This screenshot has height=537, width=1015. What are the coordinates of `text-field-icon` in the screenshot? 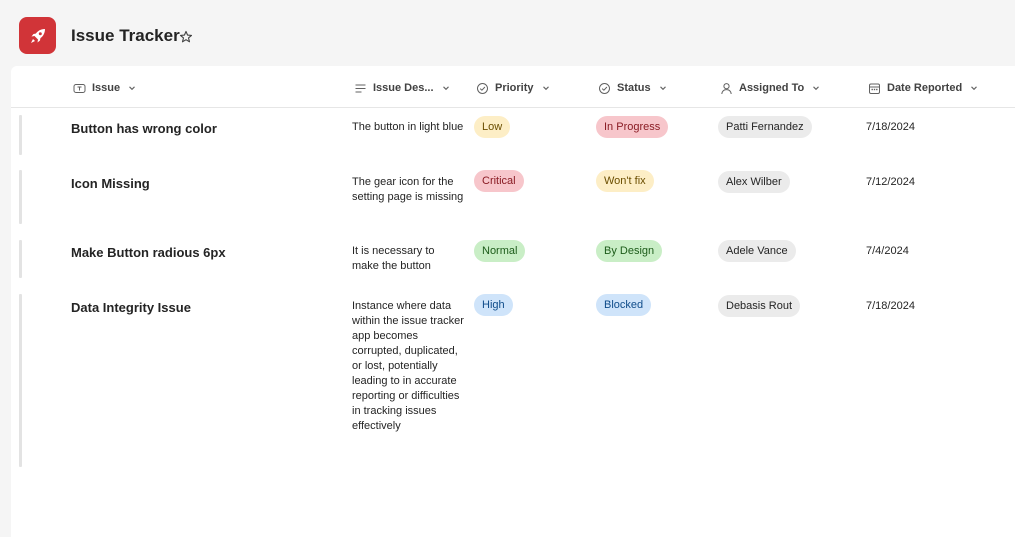 It's located at (79, 88).